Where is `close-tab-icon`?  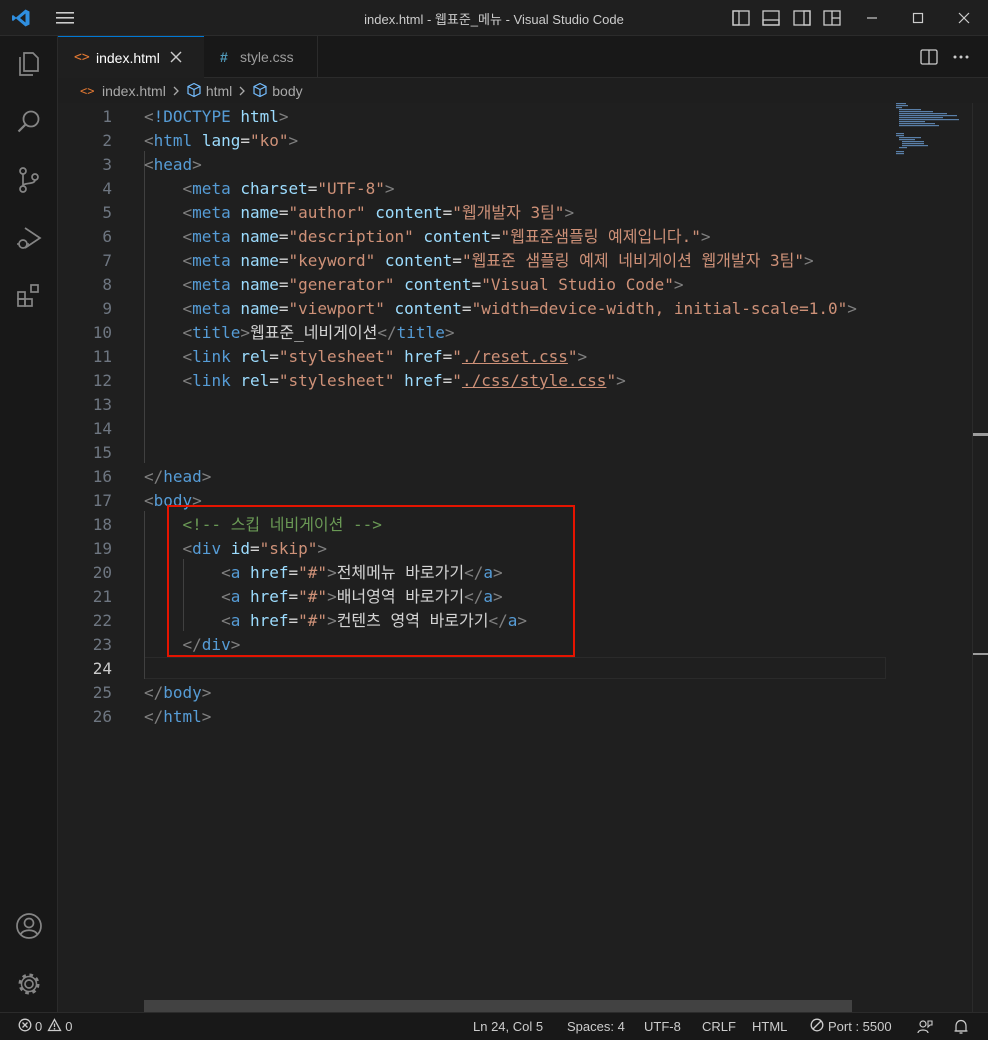
close-tab-icon is located at coordinates (176, 58).